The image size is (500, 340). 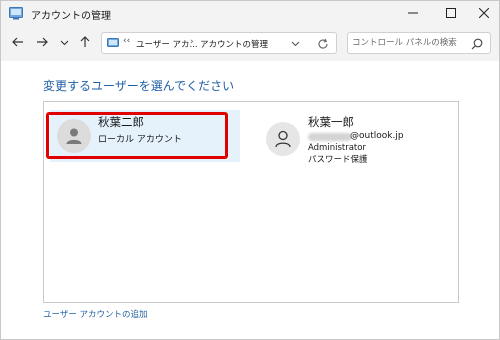 I want to click on account-tile-akiba-jiro: 秋葉二郎 ローカル アカウント, so click(x=145, y=136).